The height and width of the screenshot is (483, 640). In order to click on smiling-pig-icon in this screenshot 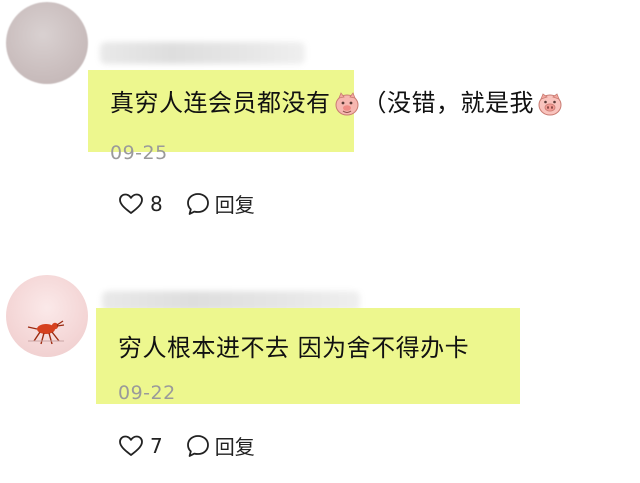, I will do `click(347, 107)`.